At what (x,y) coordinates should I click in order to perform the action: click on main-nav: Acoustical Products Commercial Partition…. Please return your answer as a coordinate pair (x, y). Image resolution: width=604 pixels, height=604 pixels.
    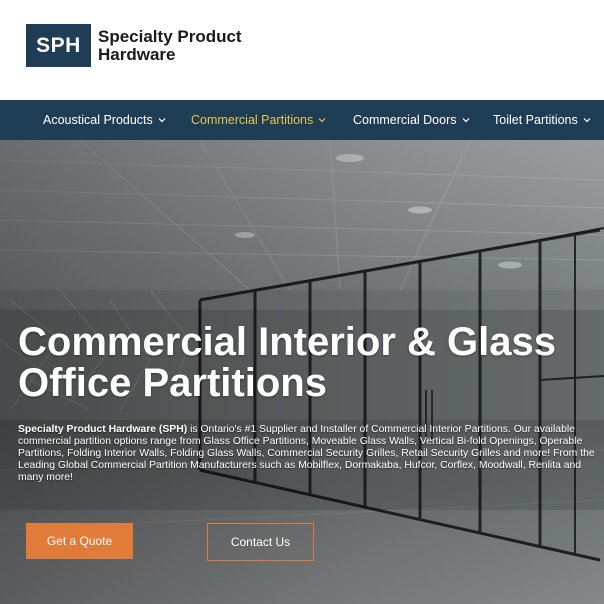
    Looking at the image, I should click on (302, 120).